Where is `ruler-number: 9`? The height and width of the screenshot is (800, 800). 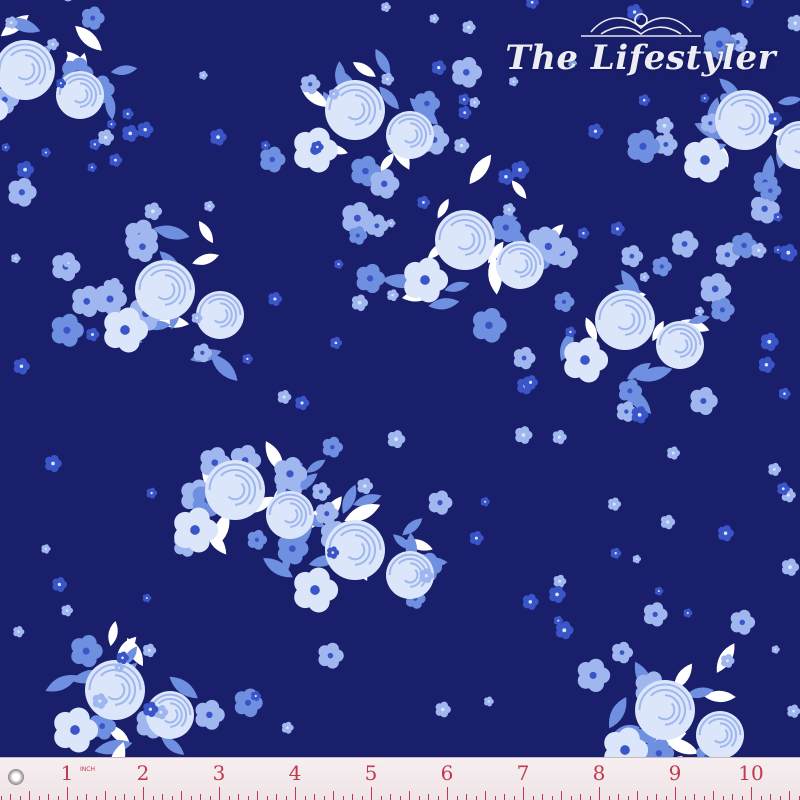 ruler-number: 9 is located at coordinates (675, 773).